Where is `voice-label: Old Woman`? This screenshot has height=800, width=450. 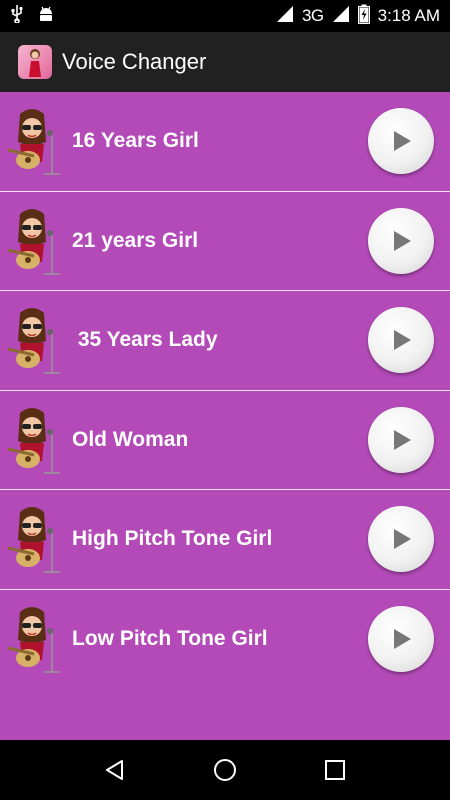
voice-label: Old Woman is located at coordinates (130, 439).